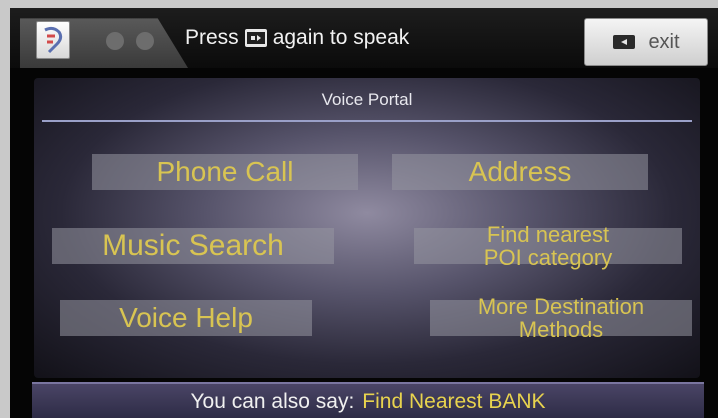 This screenshot has height=418, width=718. I want to click on phone-call-option: Phone Call, so click(225, 172).